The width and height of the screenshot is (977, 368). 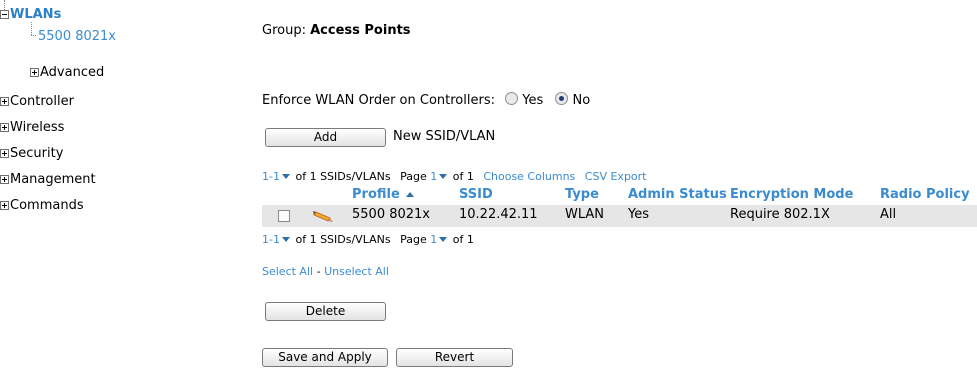 I want to click on nav-item-management: Management, so click(x=48, y=179).